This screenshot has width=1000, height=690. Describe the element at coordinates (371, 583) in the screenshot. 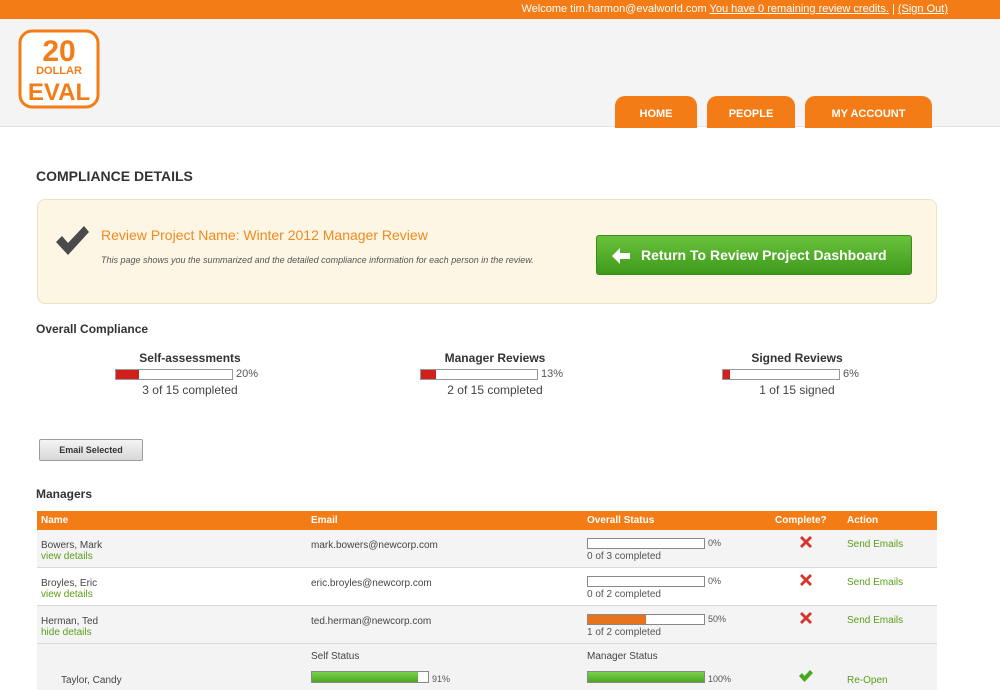

I see `manager-email: eric.broyles@newcorp.com` at that location.